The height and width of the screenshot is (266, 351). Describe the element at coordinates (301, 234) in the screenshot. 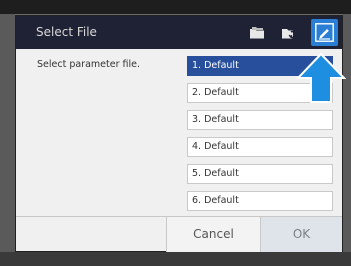

I see `ok-button: OK` at that location.